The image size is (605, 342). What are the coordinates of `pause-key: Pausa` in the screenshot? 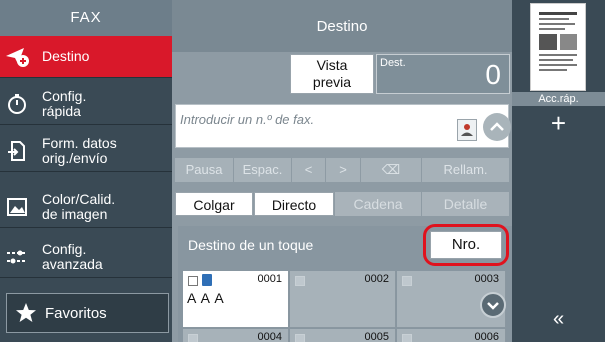 It's located at (204, 170).